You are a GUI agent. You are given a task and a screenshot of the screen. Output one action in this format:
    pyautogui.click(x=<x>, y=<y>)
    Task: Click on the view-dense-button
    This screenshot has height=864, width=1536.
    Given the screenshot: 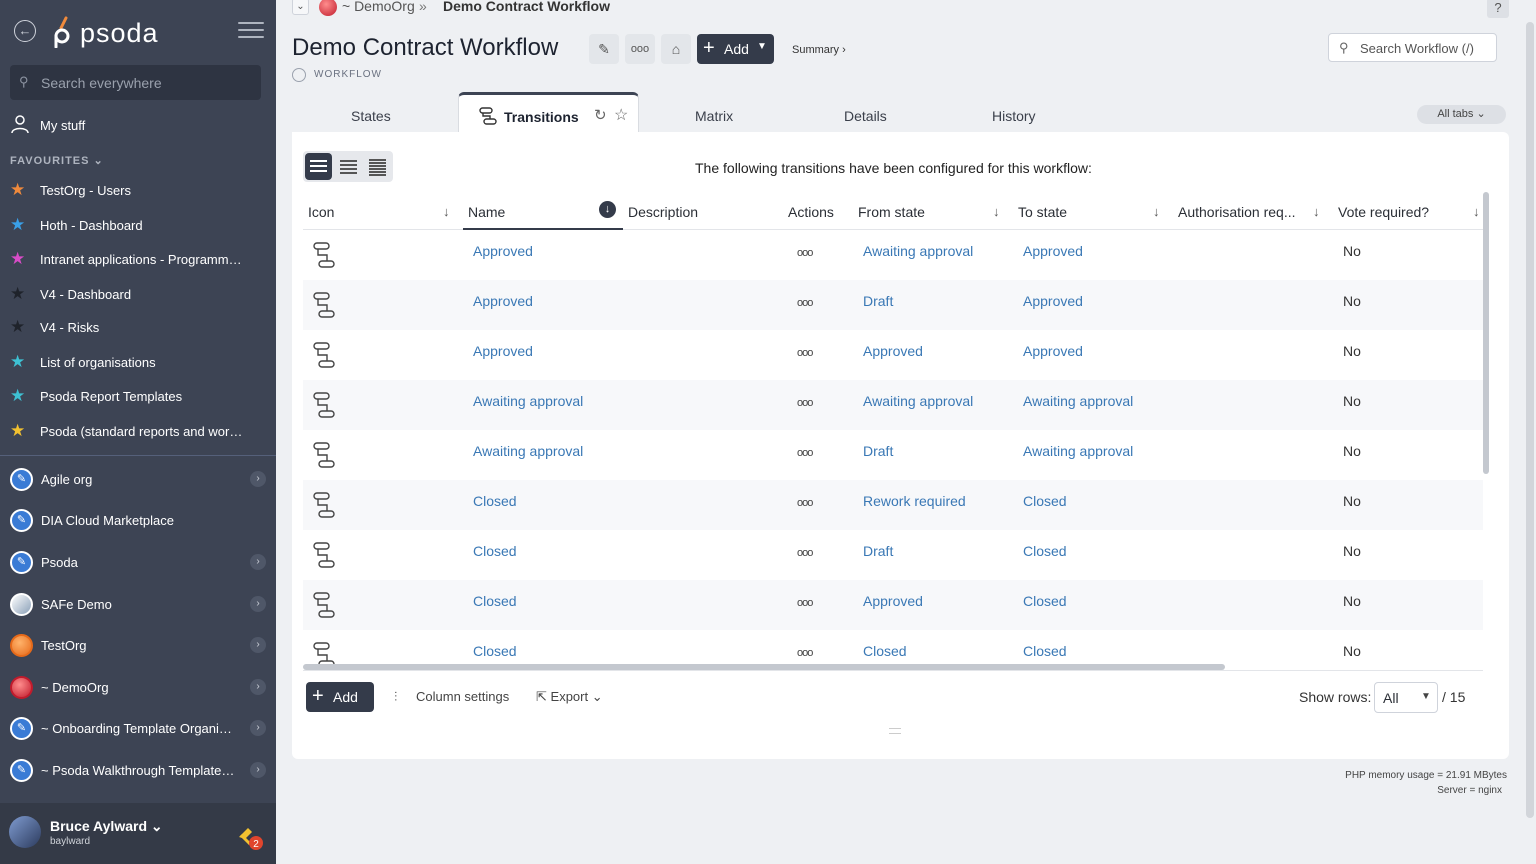 What is the action you would take?
    pyautogui.click(x=377, y=166)
    